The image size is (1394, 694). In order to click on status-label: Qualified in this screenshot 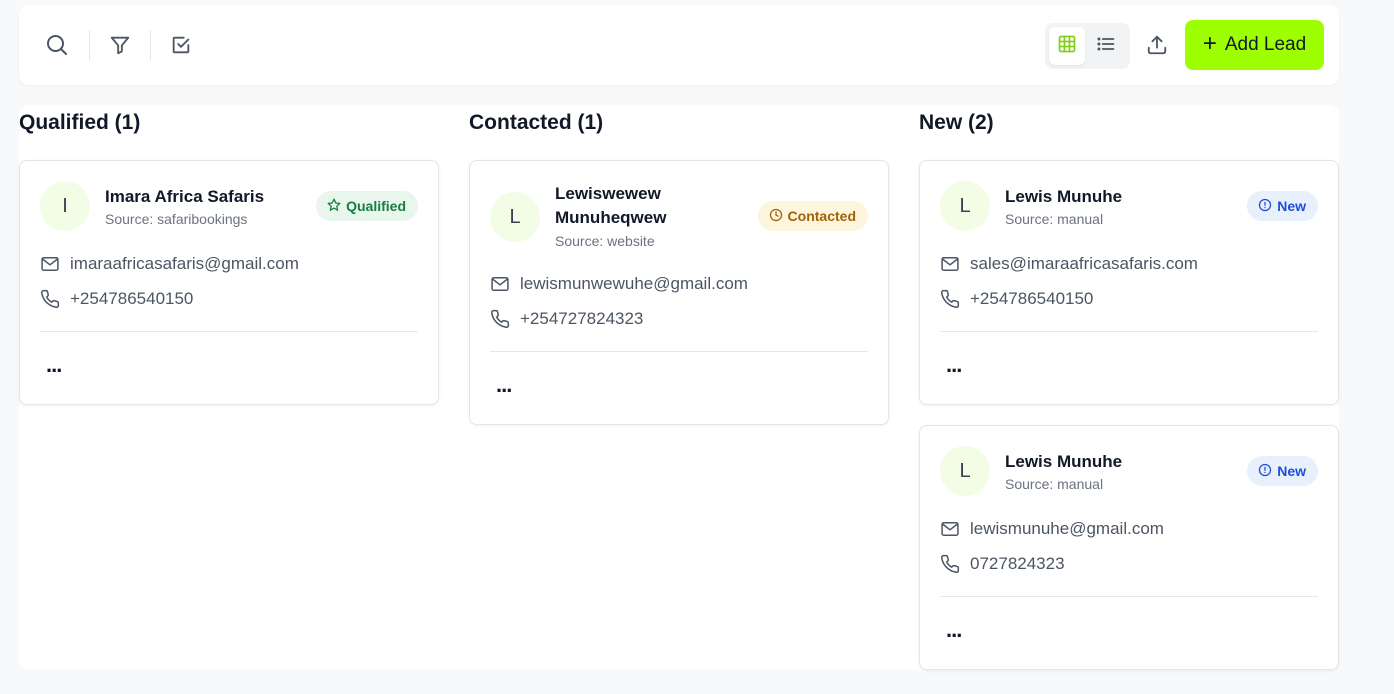, I will do `click(376, 206)`.